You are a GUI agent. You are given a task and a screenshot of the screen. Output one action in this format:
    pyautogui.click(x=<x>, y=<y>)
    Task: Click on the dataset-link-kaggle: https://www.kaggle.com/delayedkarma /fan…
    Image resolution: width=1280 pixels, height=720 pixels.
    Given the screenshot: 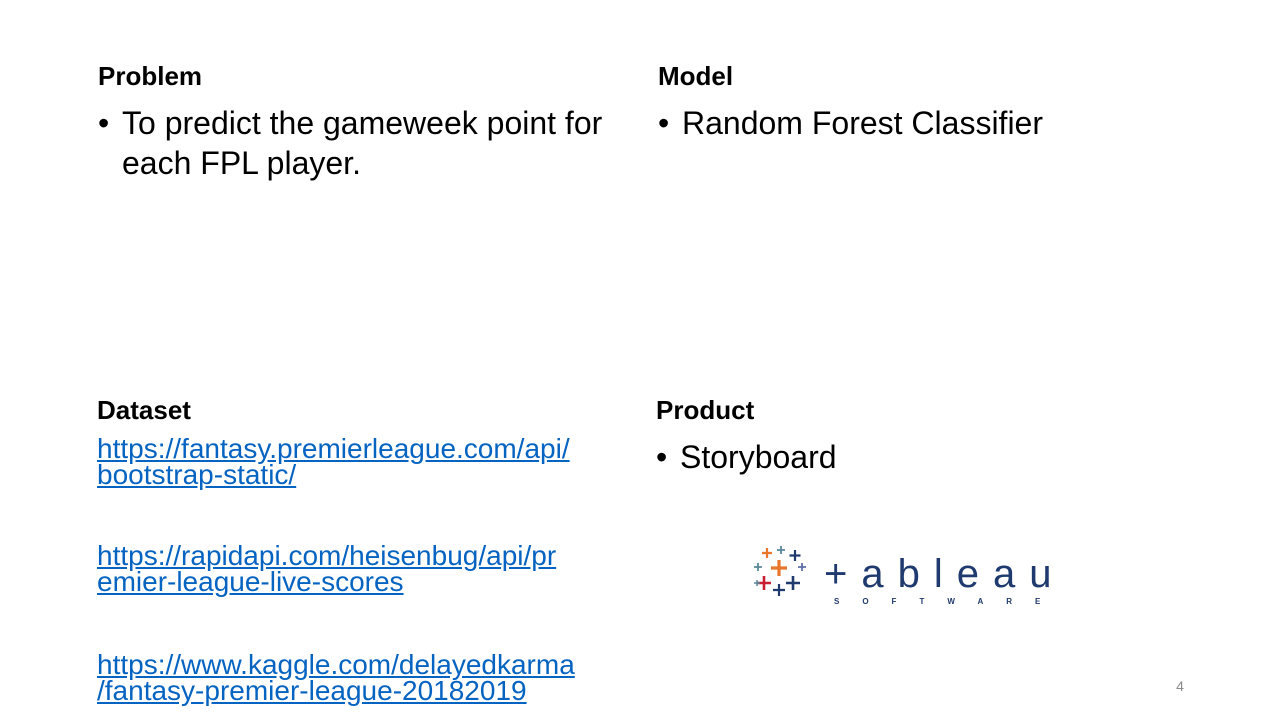 What is the action you would take?
    pyautogui.click(x=336, y=678)
    